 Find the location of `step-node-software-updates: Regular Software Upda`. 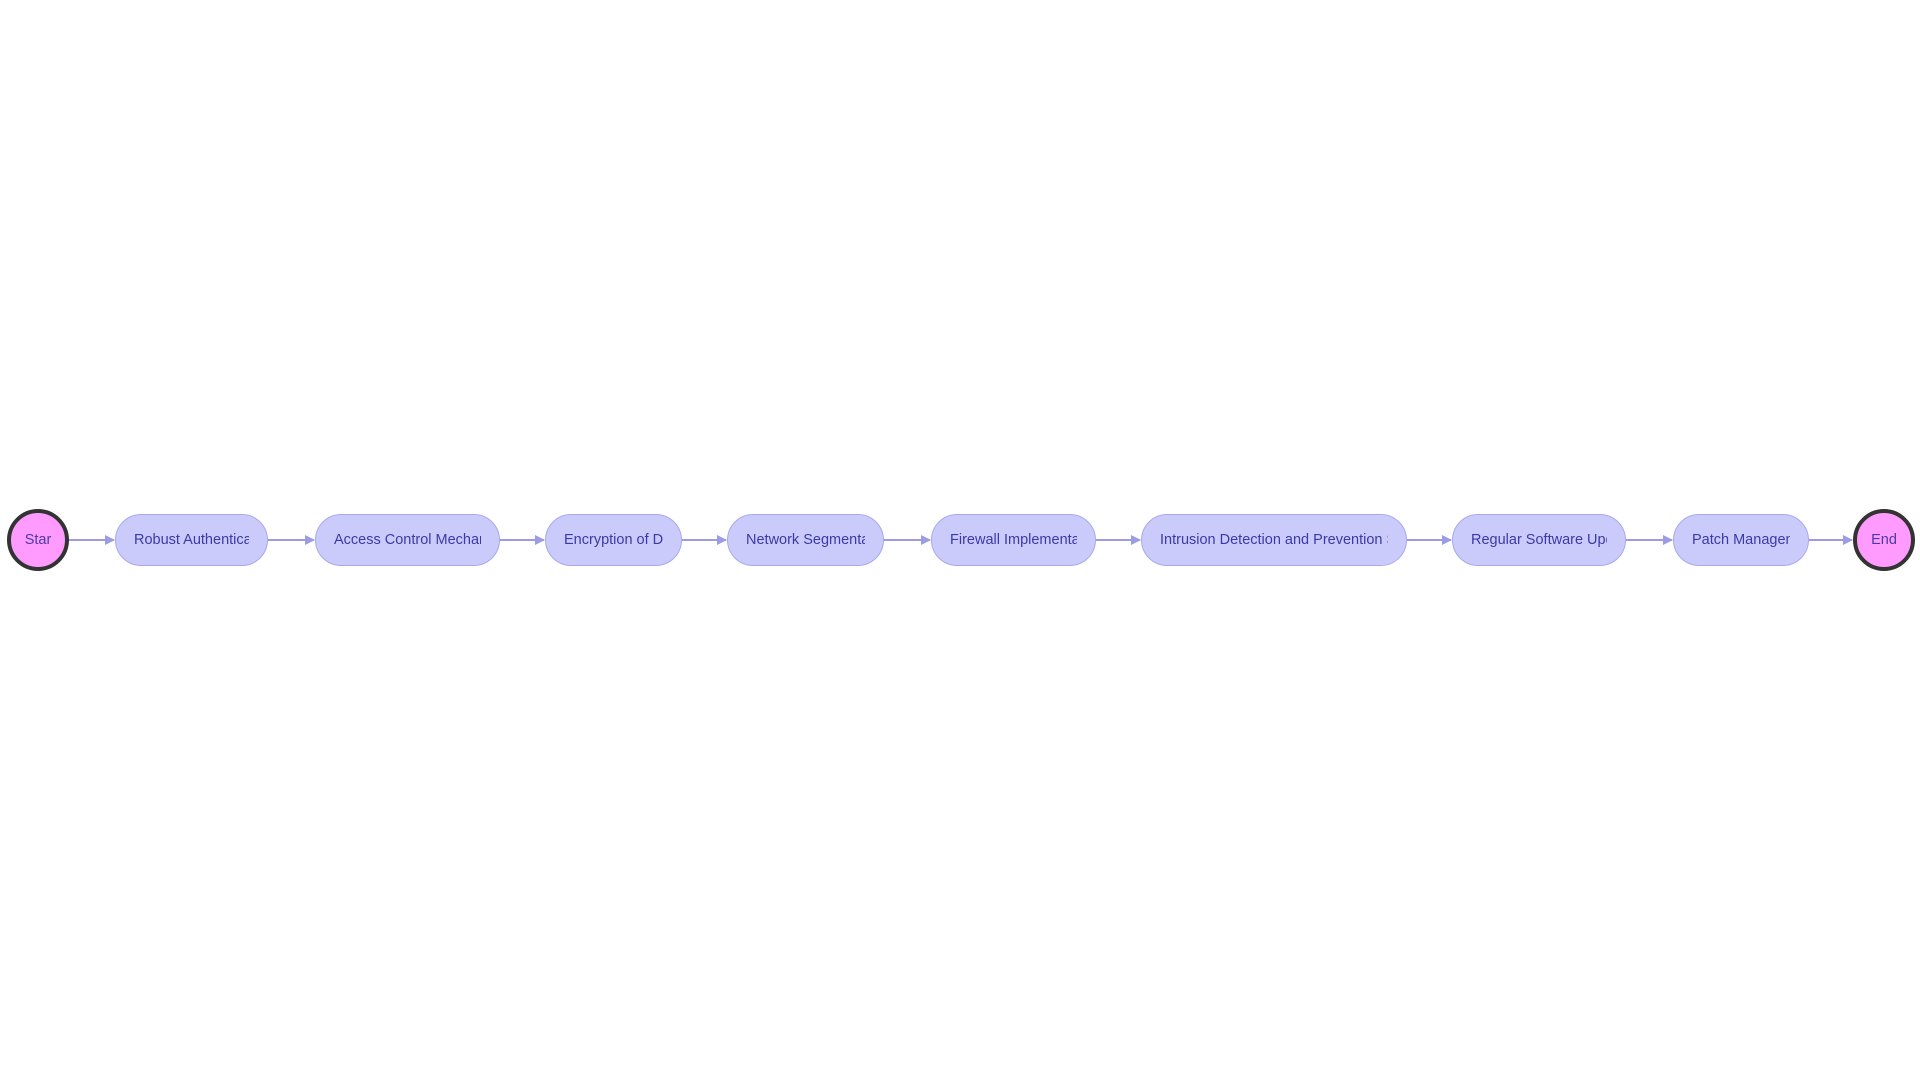

step-node-software-updates: Regular Software Upda is located at coordinates (1539, 540).